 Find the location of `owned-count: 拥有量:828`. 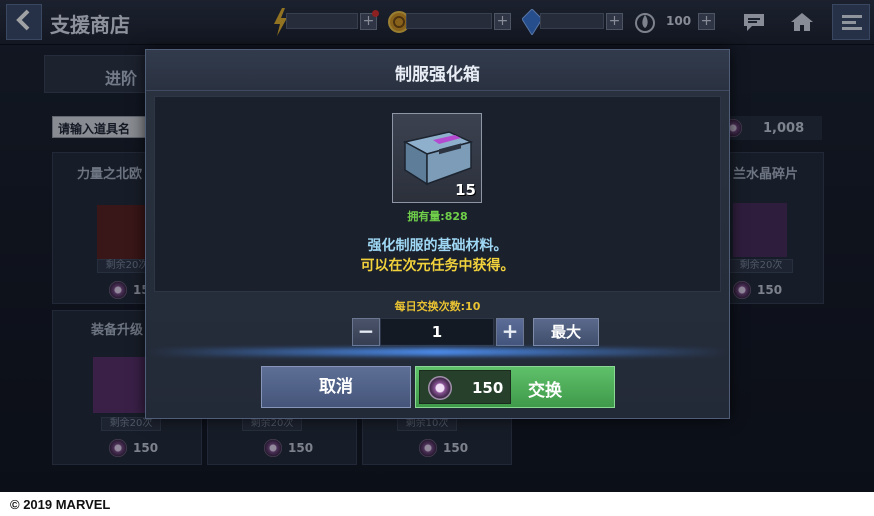

owned-count: 拥有量:828 is located at coordinates (437, 216).